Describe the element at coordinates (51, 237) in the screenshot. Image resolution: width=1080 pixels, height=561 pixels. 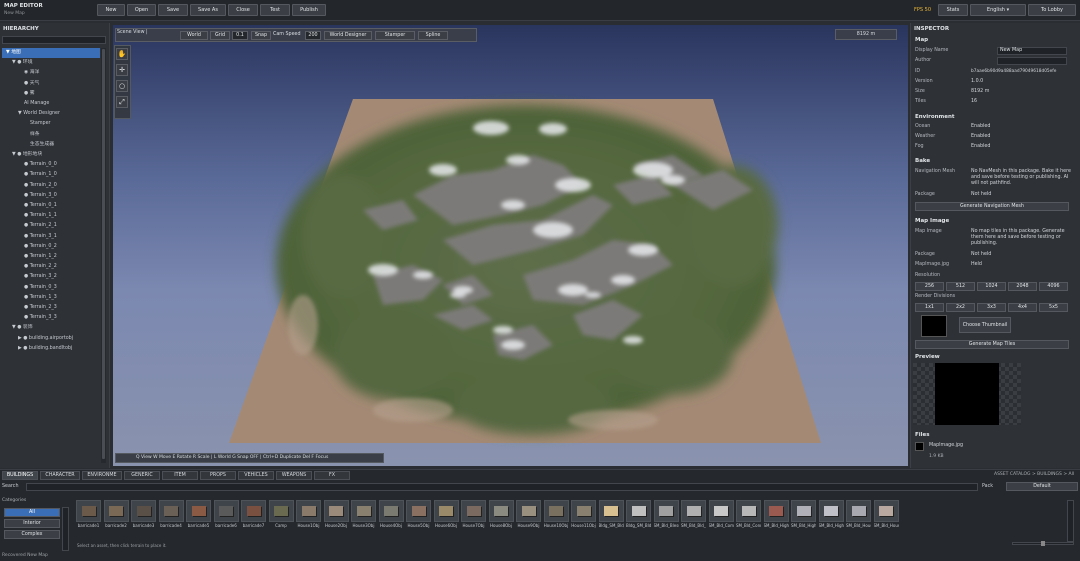
I see `hierarchy-item: ● Terrain_3_1` at that location.